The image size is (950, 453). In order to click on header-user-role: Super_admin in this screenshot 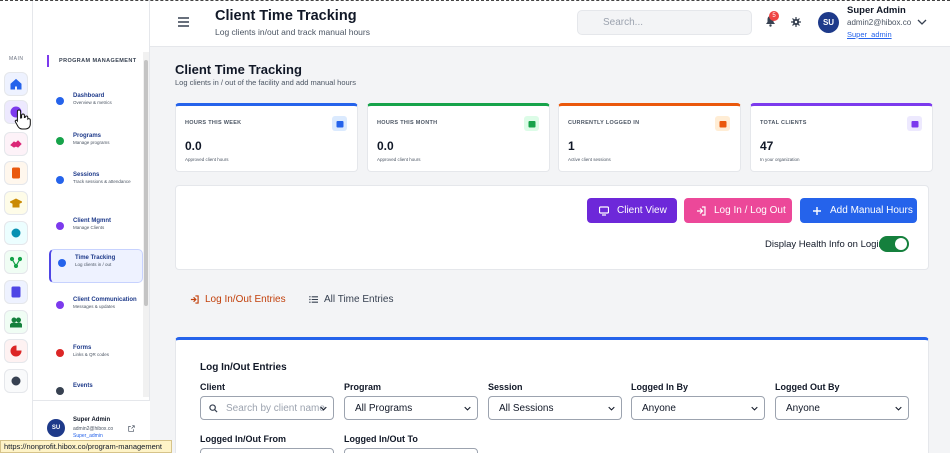, I will do `click(869, 34)`.